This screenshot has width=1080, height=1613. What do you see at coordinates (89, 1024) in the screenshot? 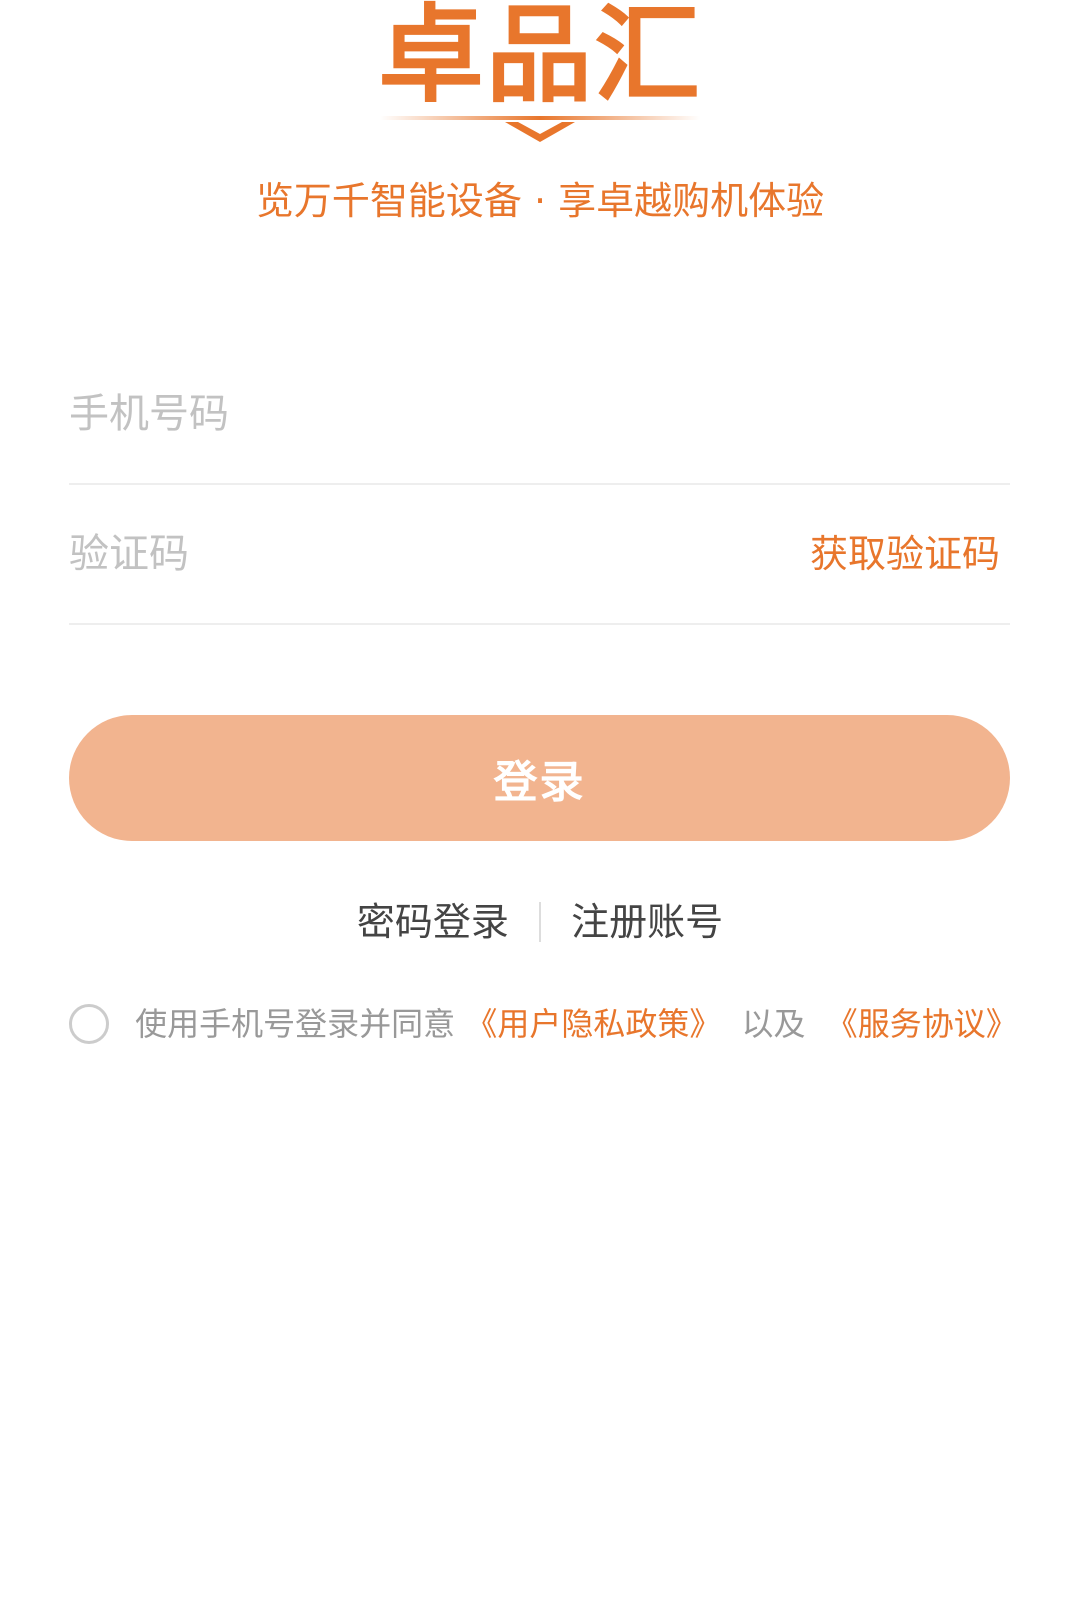
I see `agree-radio` at bounding box center [89, 1024].